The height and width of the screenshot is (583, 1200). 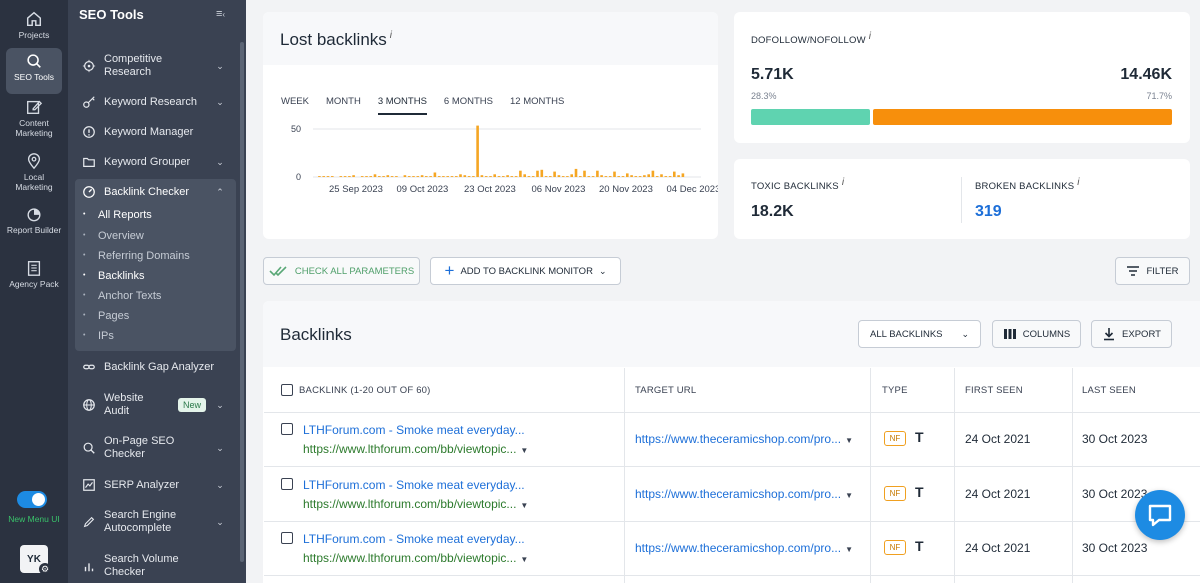 I want to click on new-menu-toggle, so click(x=32, y=499).